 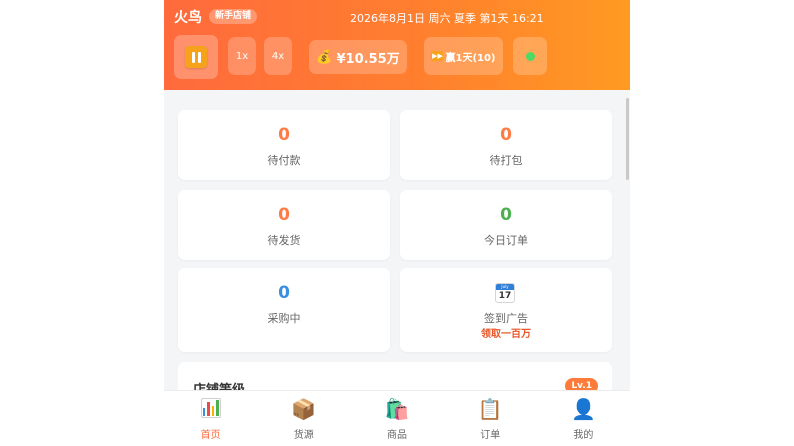 I want to click on user-icon: 👤, so click(x=583, y=409).